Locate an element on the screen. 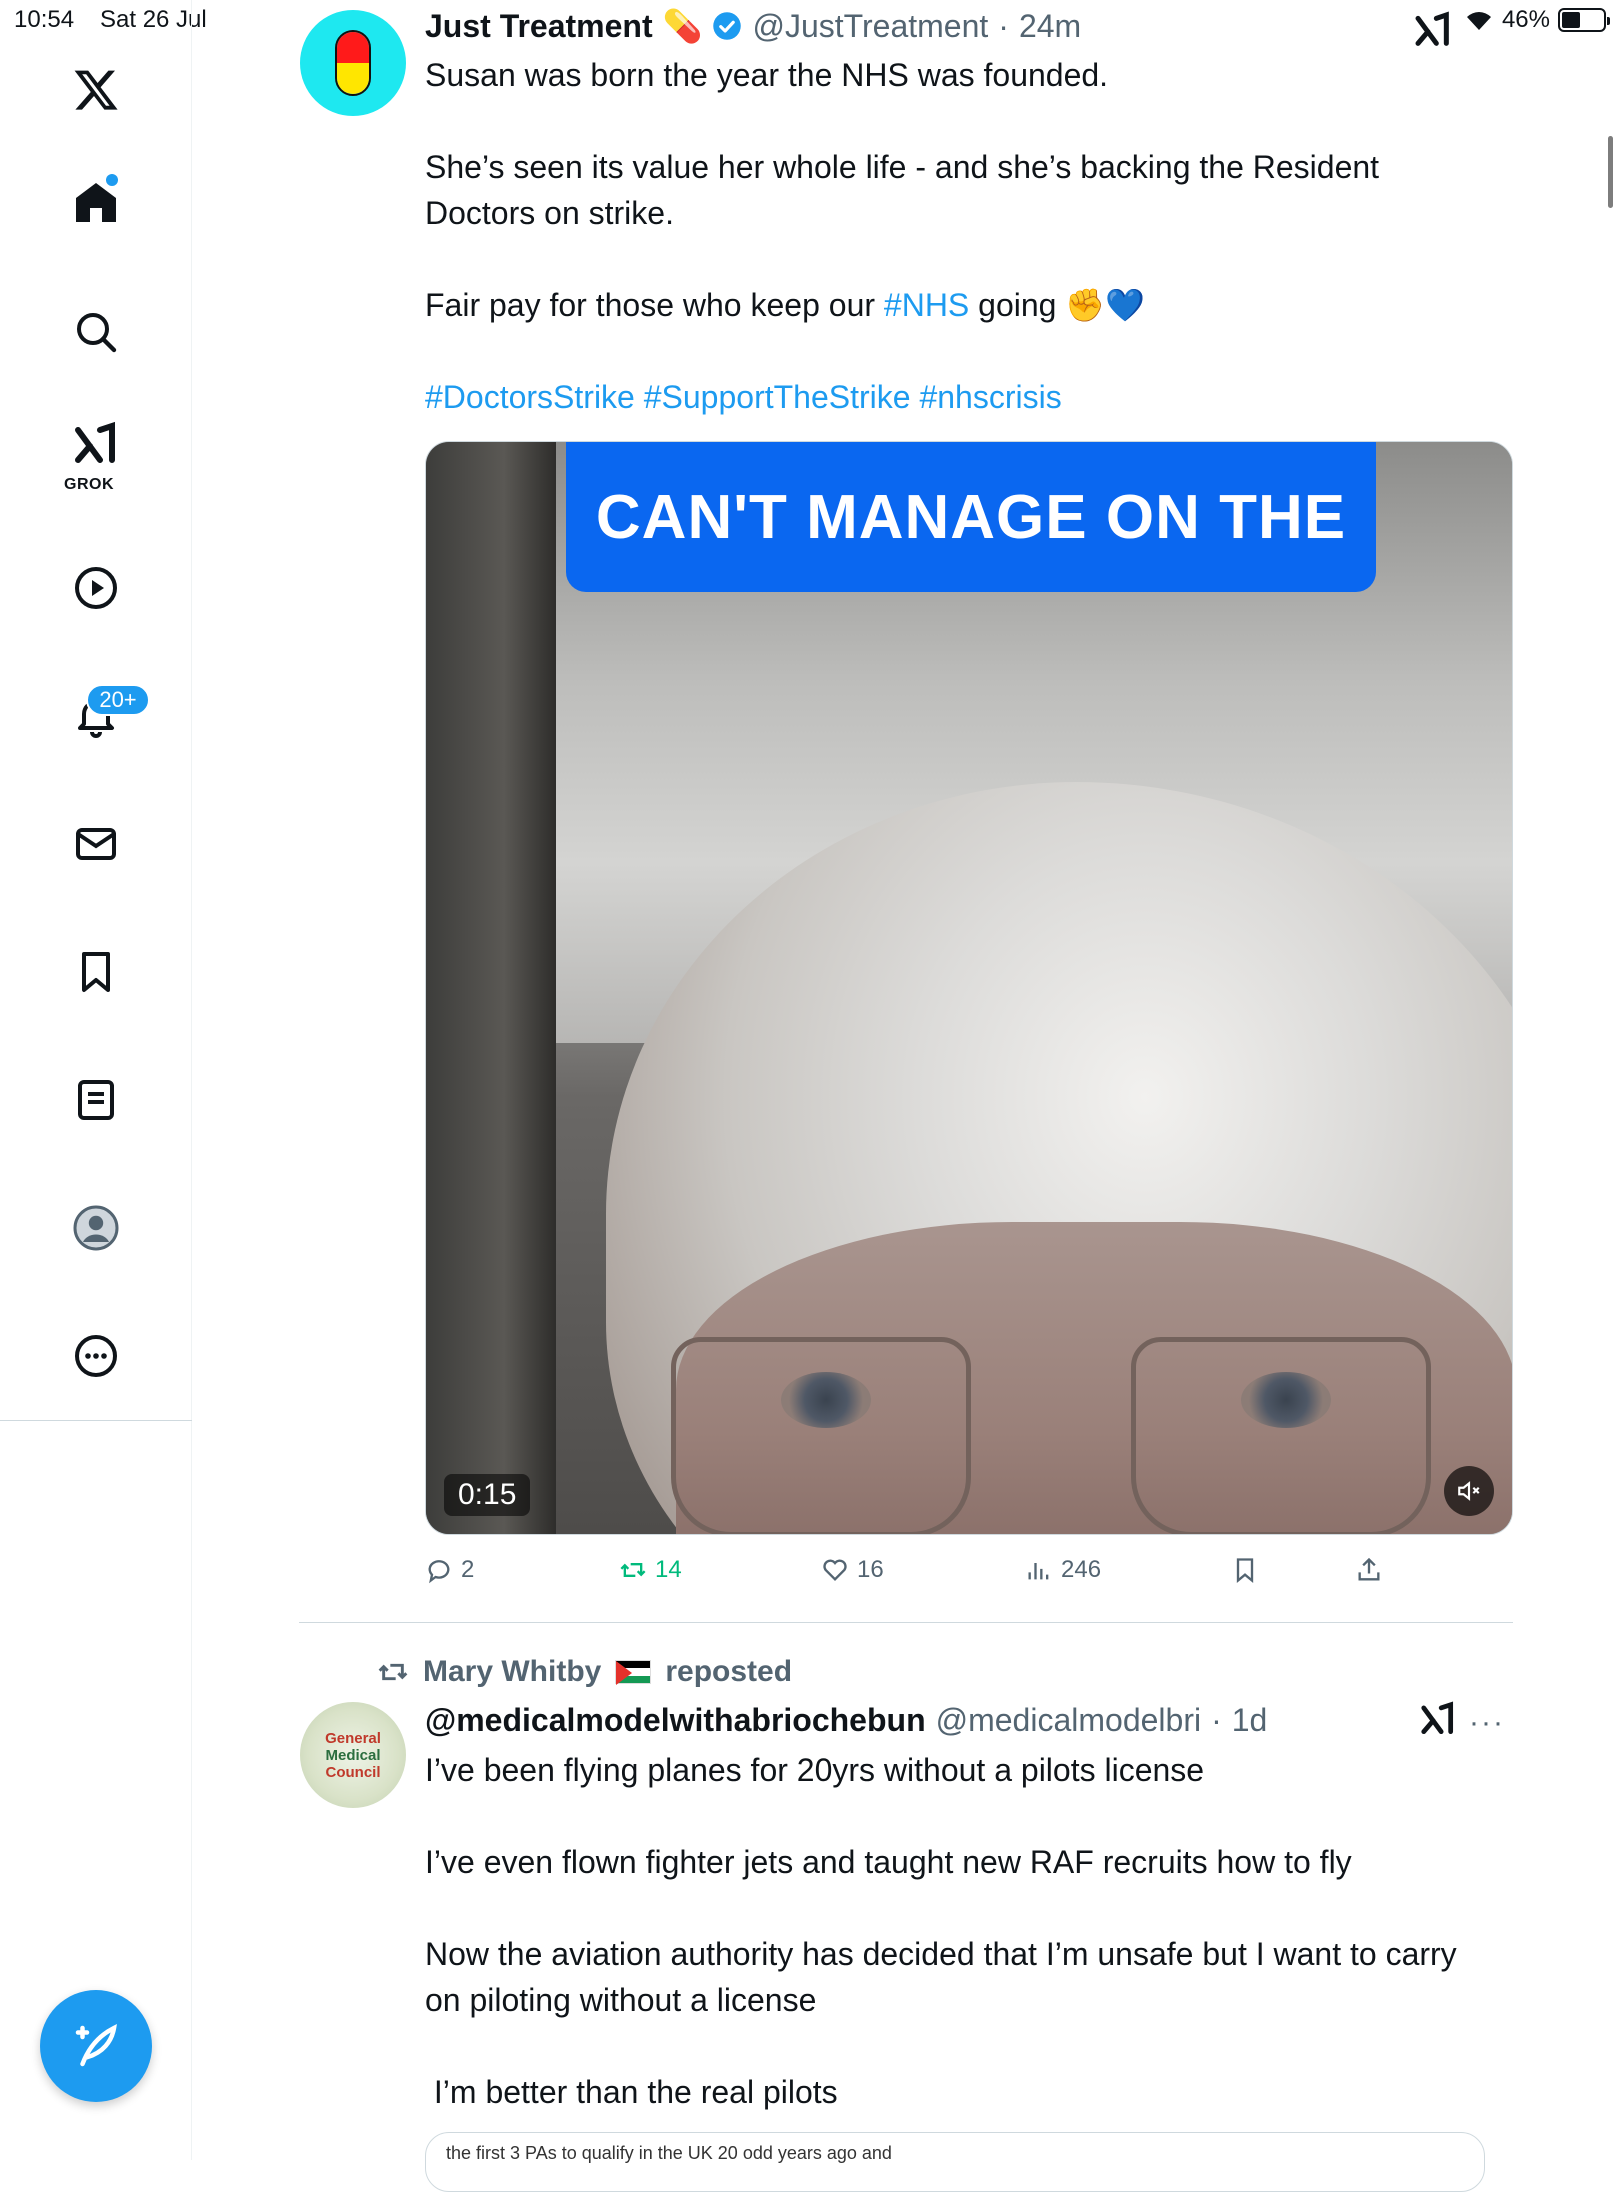 The image size is (1620, 2192). avatar: General Medical Council is located at coordinates (353, 1755).